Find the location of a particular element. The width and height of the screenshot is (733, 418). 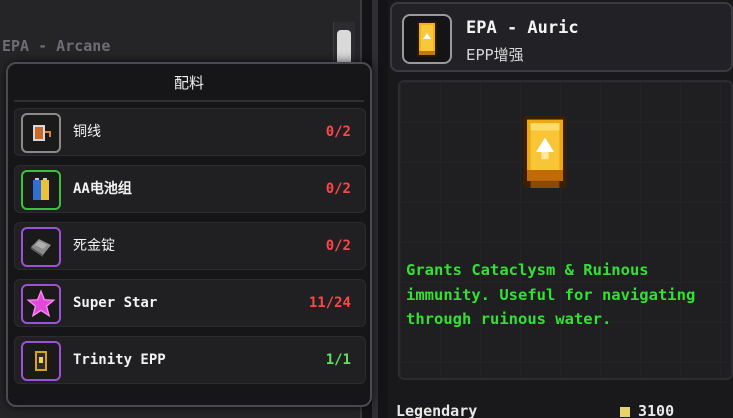

coin-icon is located at coordinates (625, 411).